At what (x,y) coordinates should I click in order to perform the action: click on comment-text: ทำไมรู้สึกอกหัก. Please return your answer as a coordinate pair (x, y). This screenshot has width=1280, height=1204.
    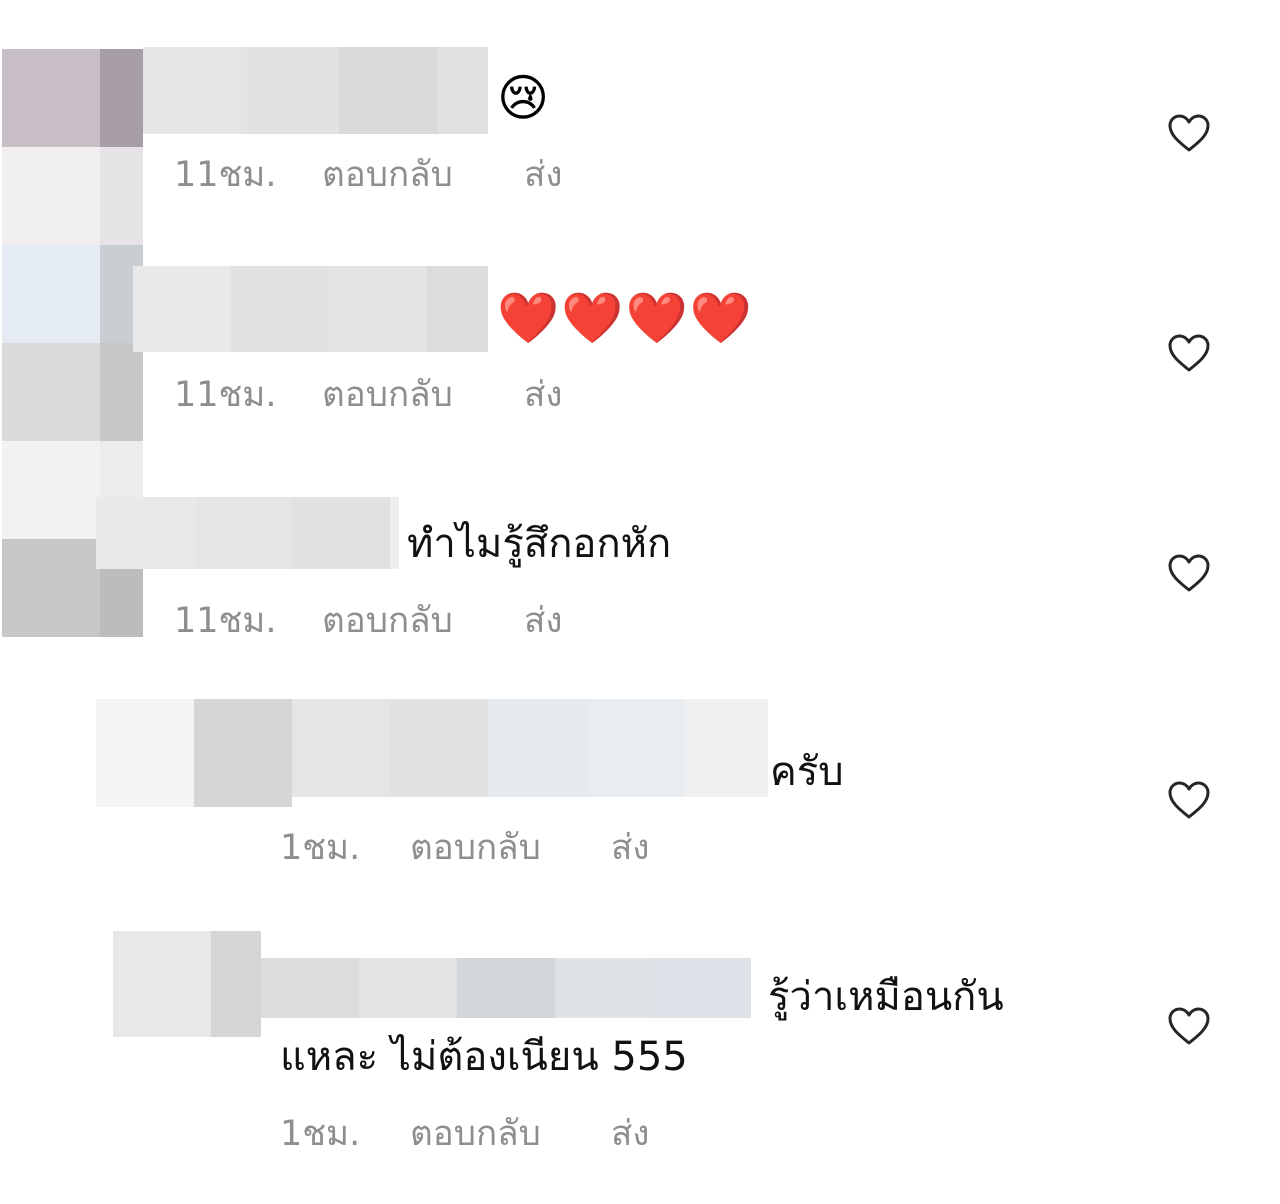
    Looking at the image, I should click on (539, 544).